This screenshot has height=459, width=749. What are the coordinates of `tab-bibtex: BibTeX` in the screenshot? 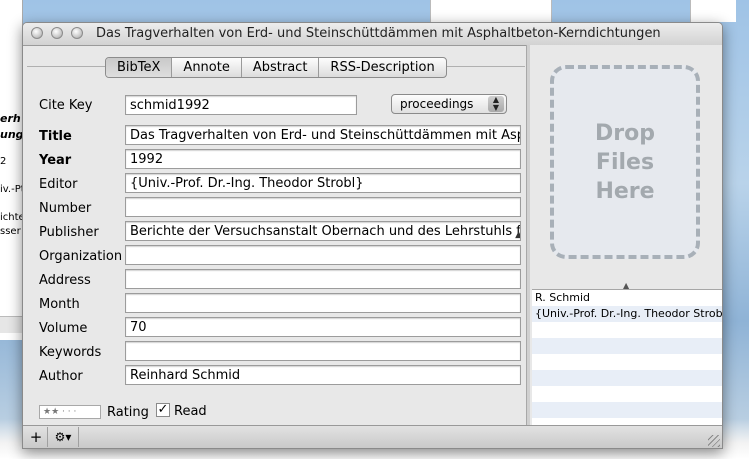 It's located at (139, 67).